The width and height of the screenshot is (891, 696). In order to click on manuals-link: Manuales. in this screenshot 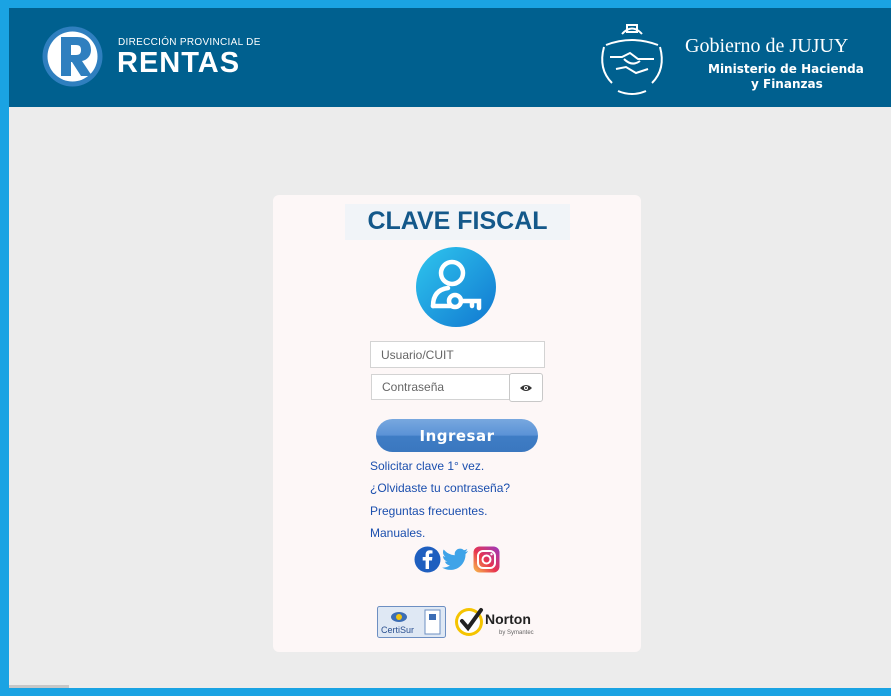, I will do `click(397, 533)`.